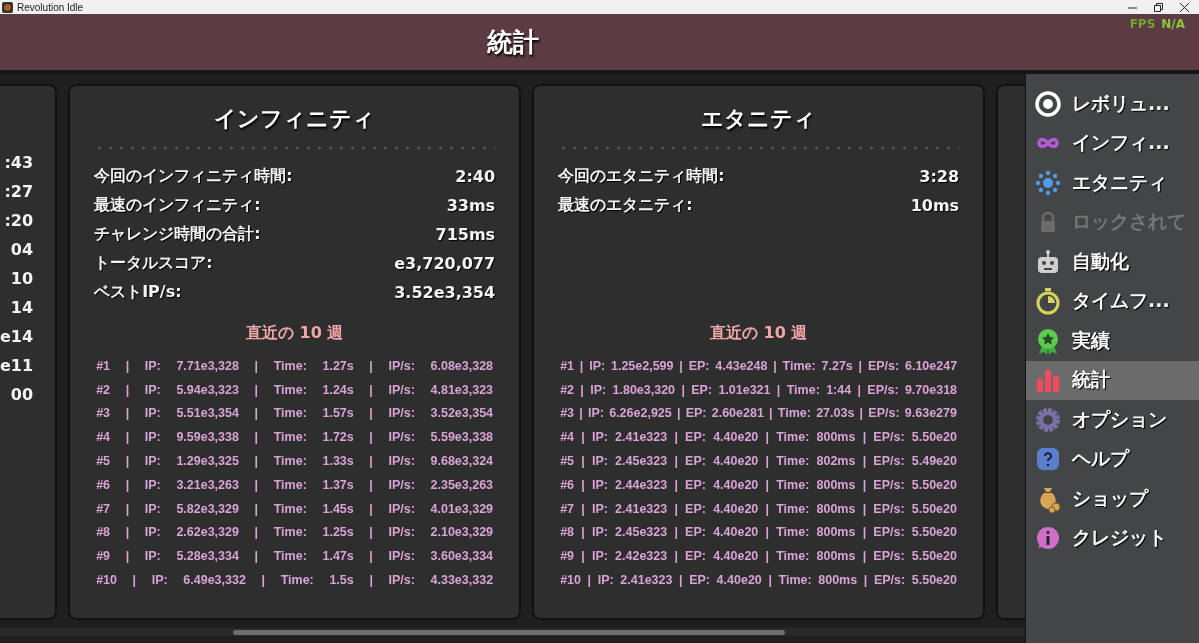  Describe the element at coordinates (445, 292) in the screenshot. I see `stat-value: 3.52e3,354` at that location.